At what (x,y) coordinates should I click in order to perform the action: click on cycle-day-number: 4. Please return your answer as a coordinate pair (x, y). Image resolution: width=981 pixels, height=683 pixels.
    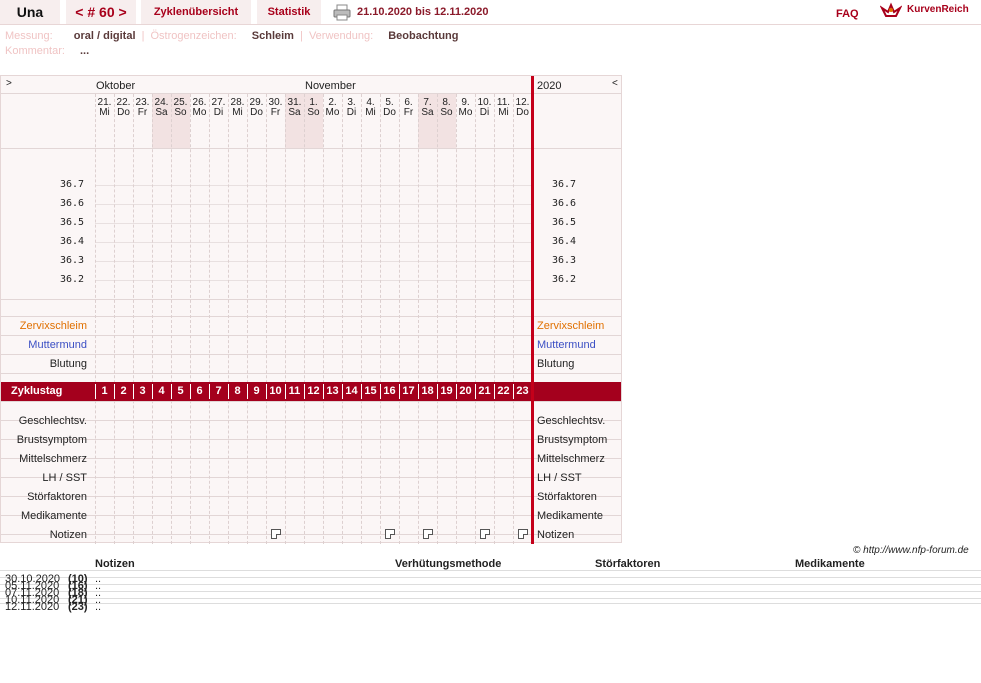
    Looking at the image, I should click on (161, 391).